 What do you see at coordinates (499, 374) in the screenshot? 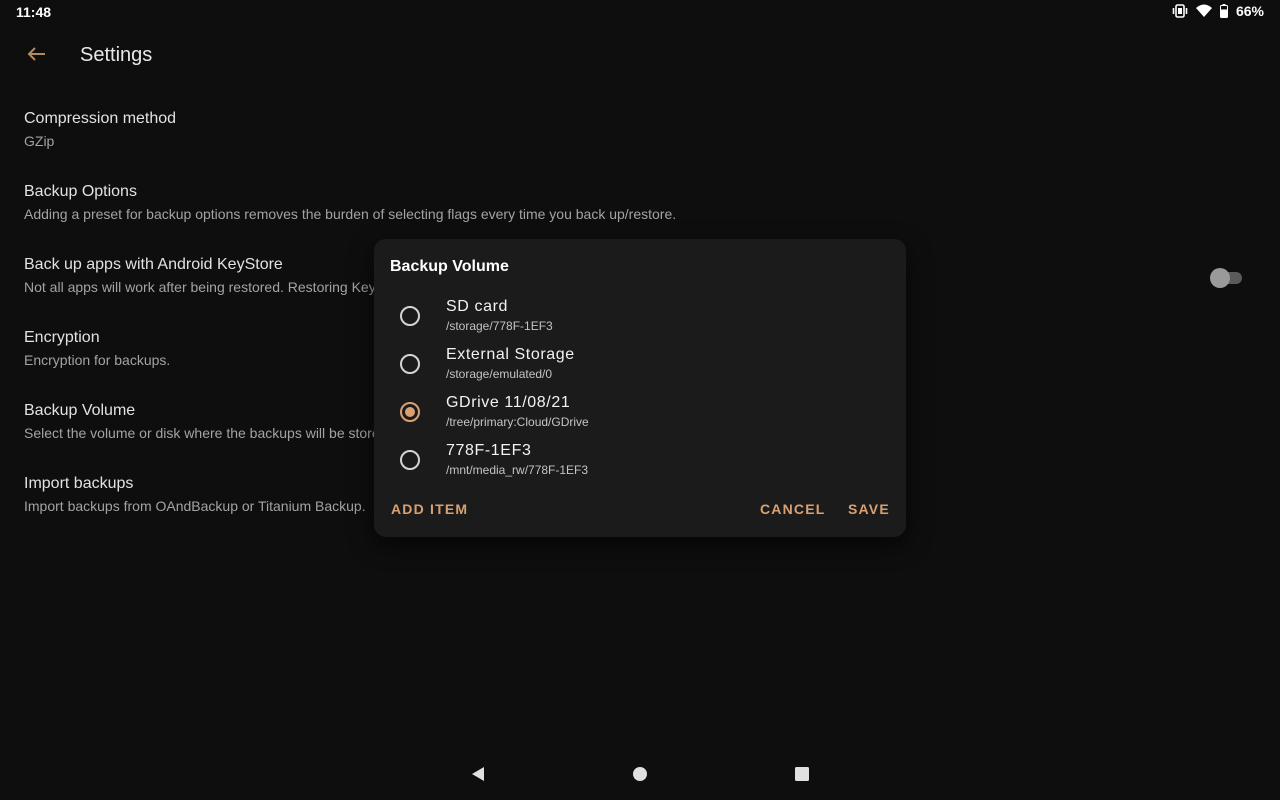
I see `option-path: /storage/emulated/0` at bounding box center [499, 374].